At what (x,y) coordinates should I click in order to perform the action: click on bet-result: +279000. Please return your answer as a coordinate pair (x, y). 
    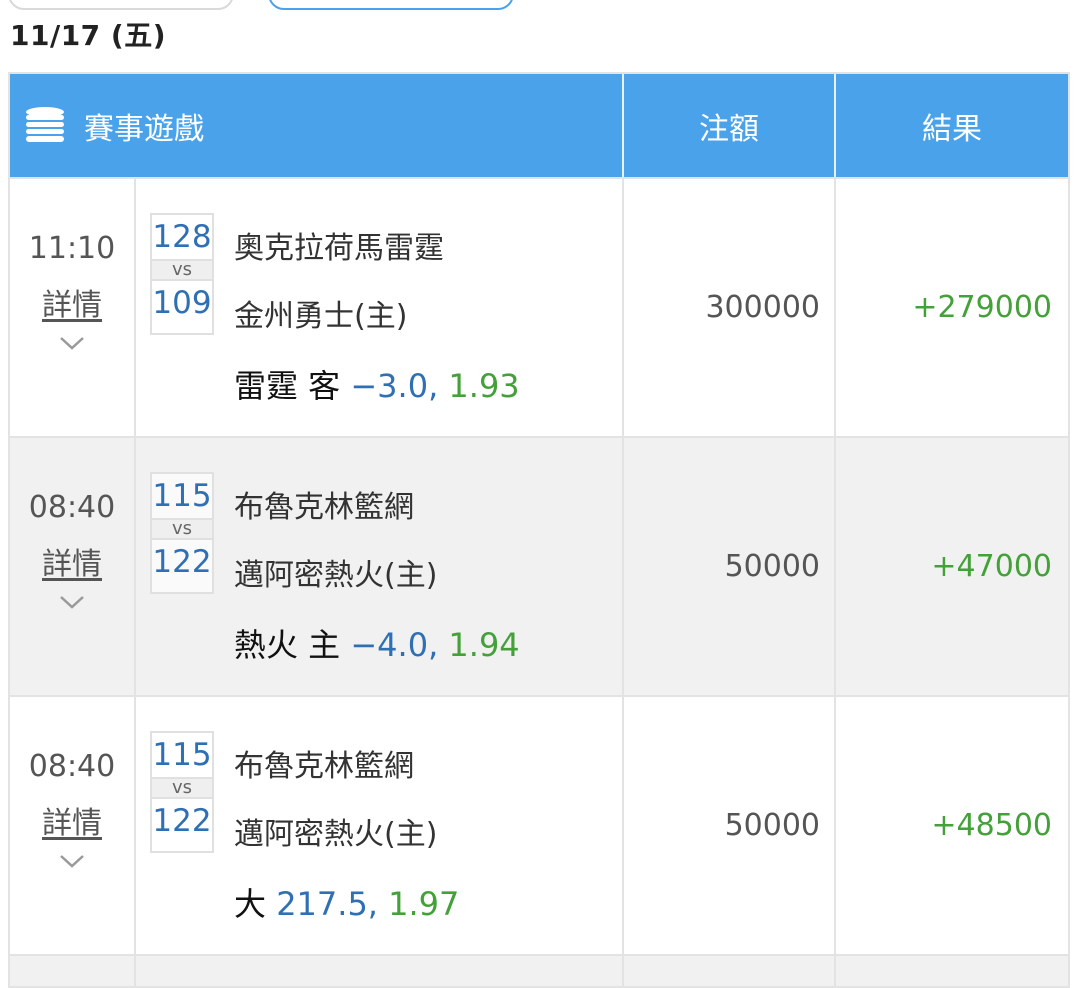
    Looking at the image, I should click on (982, 307).